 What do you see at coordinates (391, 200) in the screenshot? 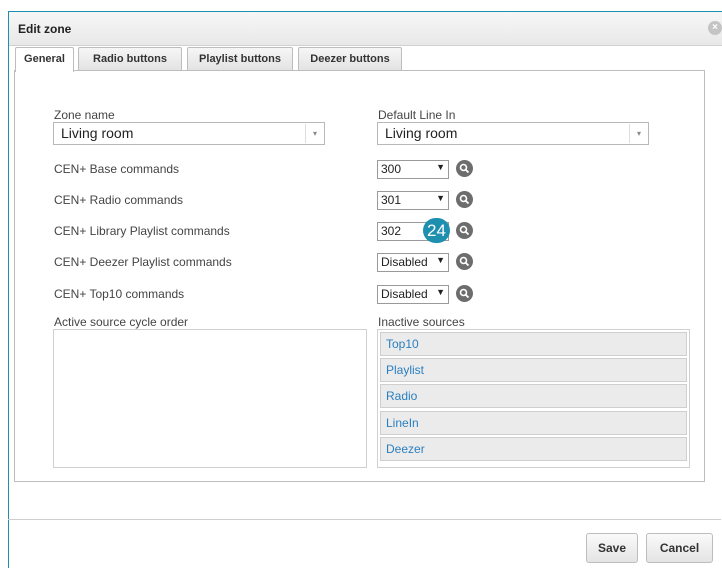
I see `radio-commands-value: 301` at bounding box center [391, 200].